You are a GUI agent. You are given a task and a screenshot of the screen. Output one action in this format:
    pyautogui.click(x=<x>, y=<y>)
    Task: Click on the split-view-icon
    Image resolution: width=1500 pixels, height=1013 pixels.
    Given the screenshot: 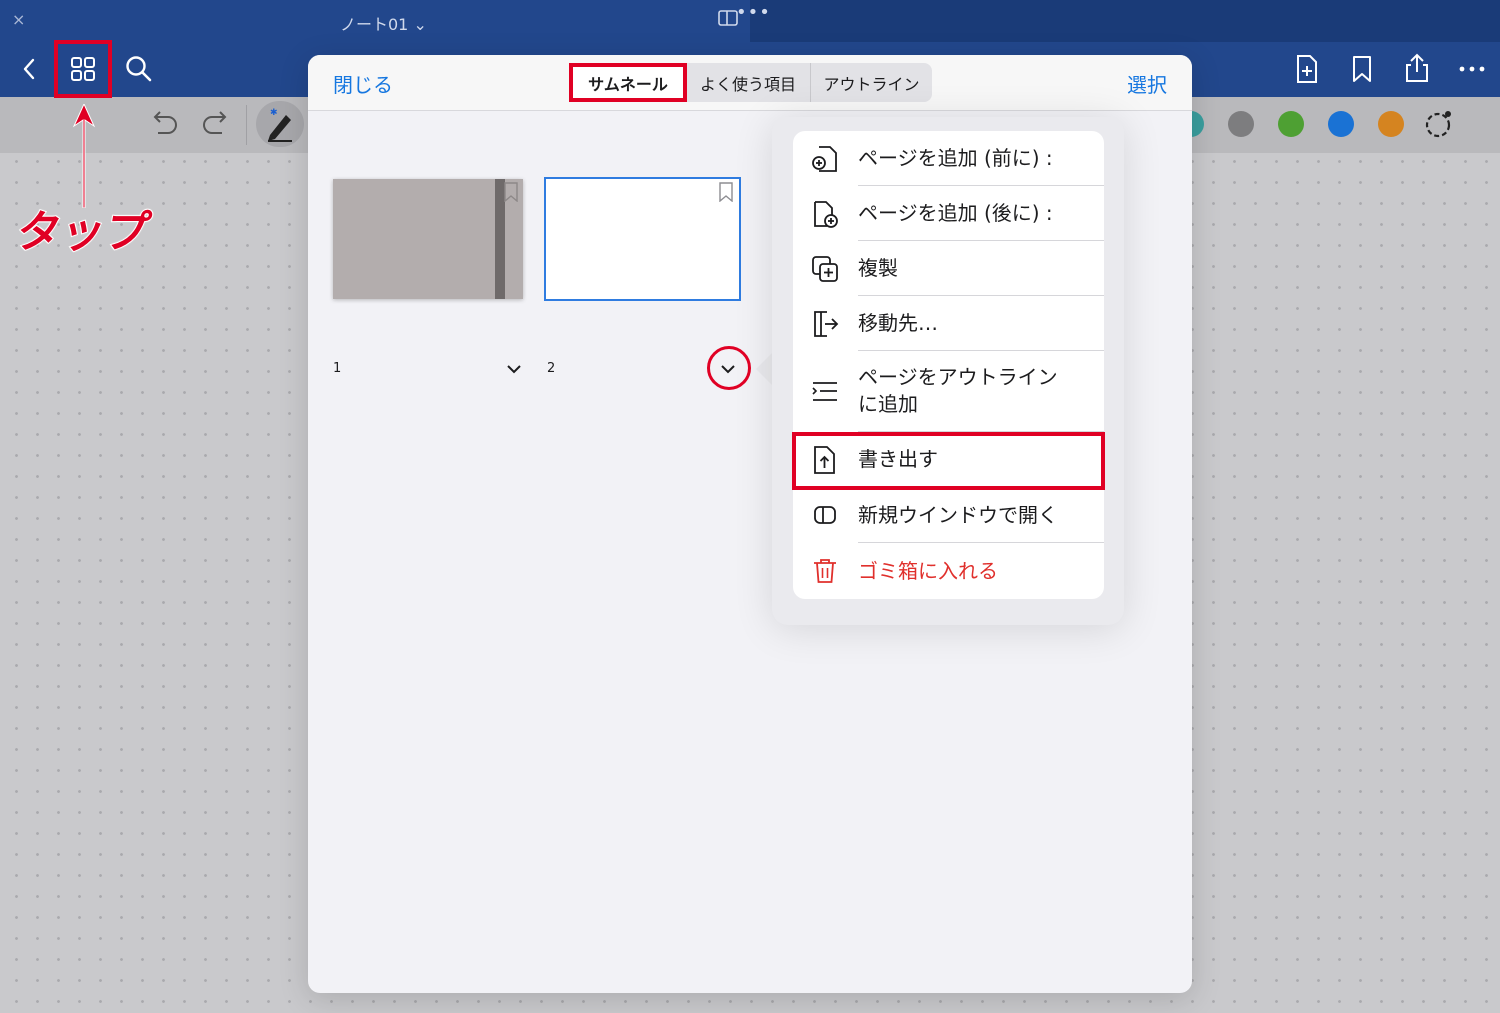 What is the action you would take?
    pyautogui.click(x=728, y=18)
    